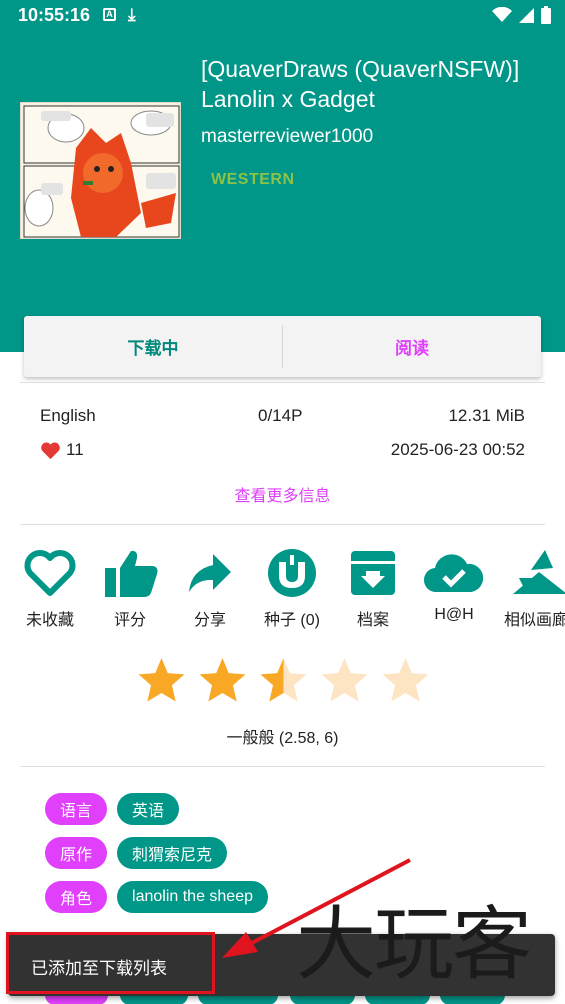 The width and height of the screenshot is (565, 1004). What do you see at coordinates (132, 14) in the screenshot?
I see `download-notification-icon: ⤓` at bounding box center [132, 14].